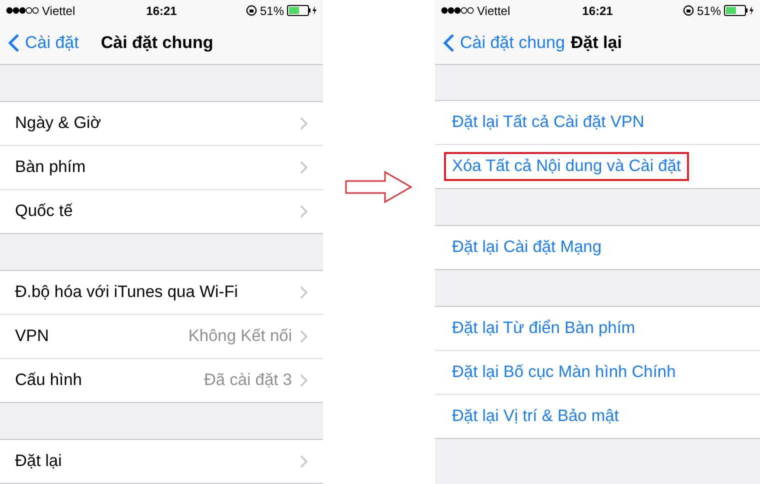 The width and height of the screenshot is (760, 484). What do you see at coordinates (49, 380) in the screenshot?
I see `row-label: Cấu hình` at bounding box center [49, 380].